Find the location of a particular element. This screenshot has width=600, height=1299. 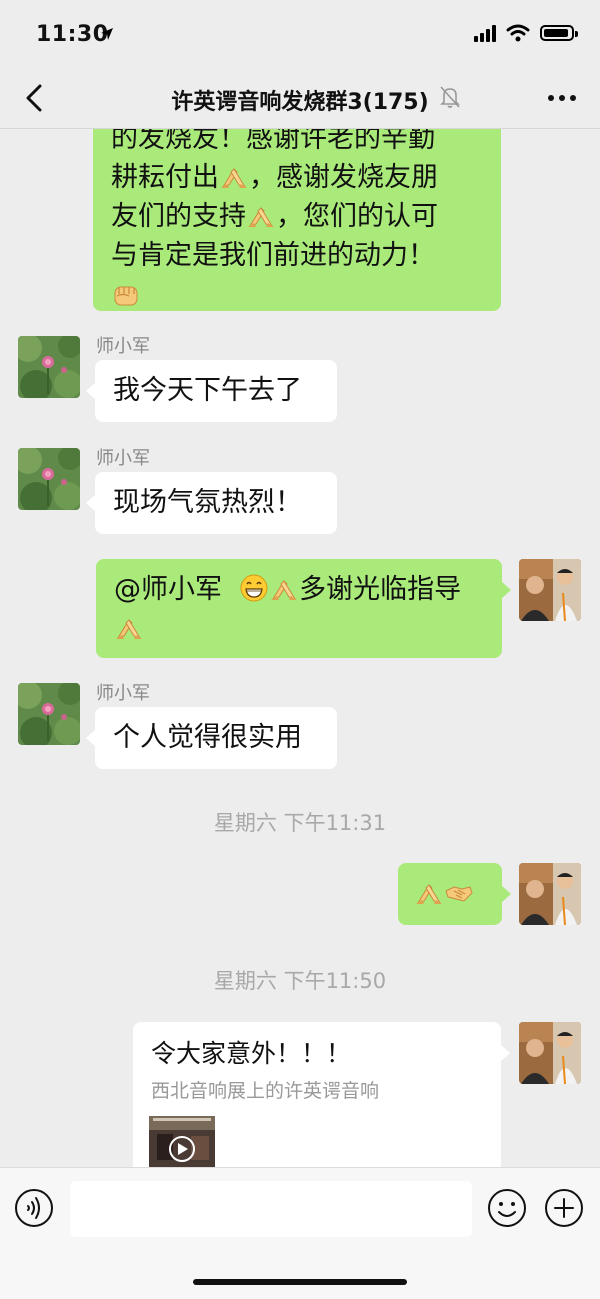

link-card: 令大家意外！！！ 西北音响展上的许英谔音响 is located at coordinates (321, 1094).